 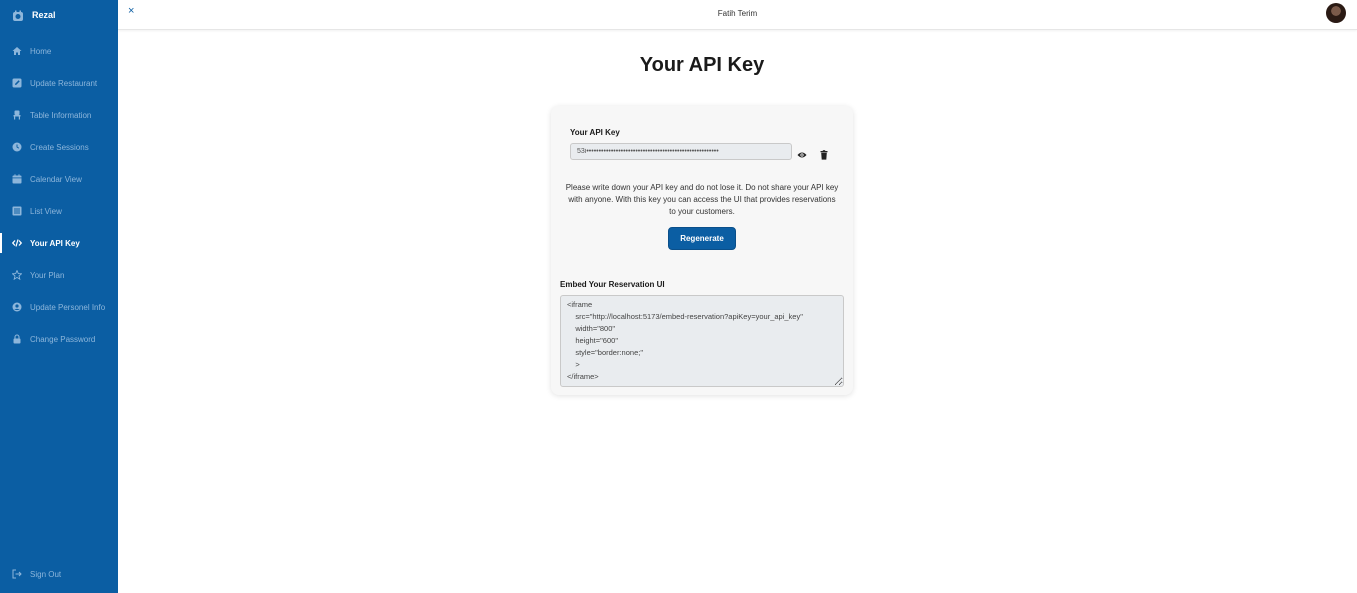 I want to click on embed-label: Embed Your Reservation UI, so click(x=612, y=284).